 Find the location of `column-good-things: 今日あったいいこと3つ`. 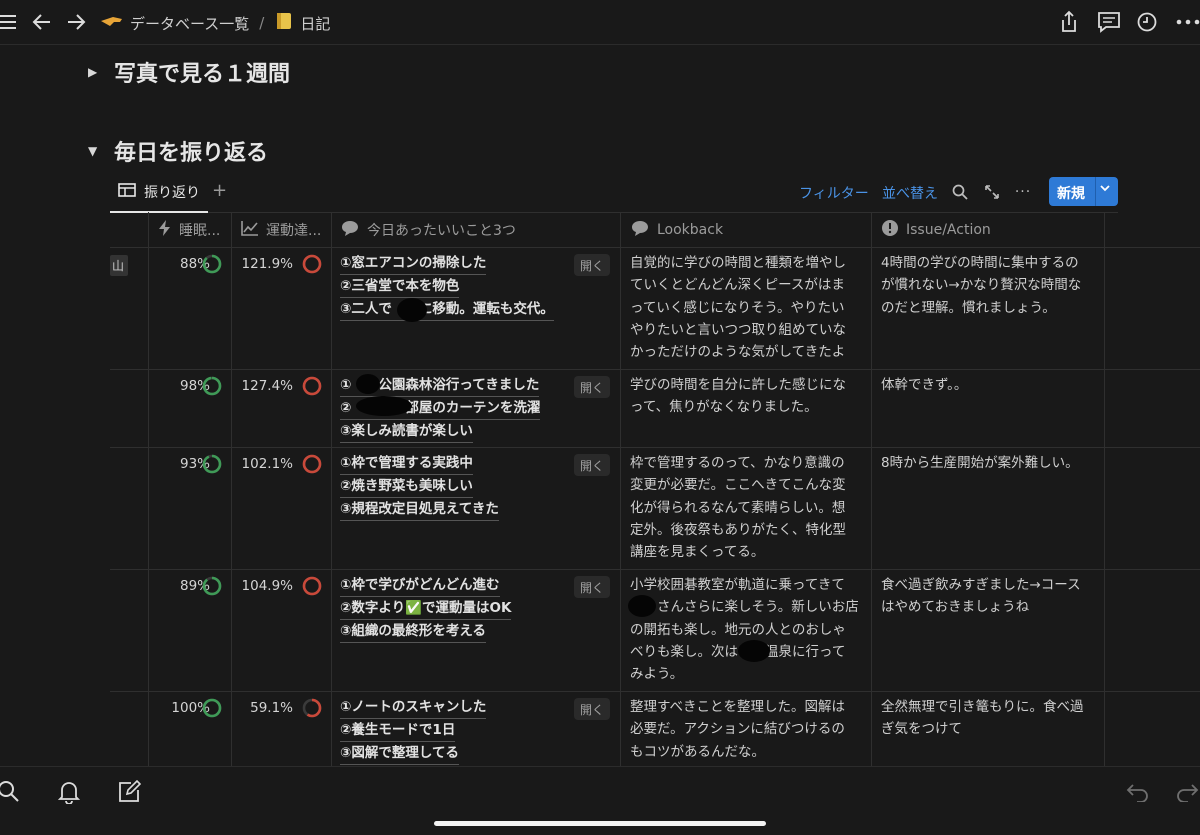

column-good-things: 今日あったいいこと3つ is located at coordinates (428, 229).